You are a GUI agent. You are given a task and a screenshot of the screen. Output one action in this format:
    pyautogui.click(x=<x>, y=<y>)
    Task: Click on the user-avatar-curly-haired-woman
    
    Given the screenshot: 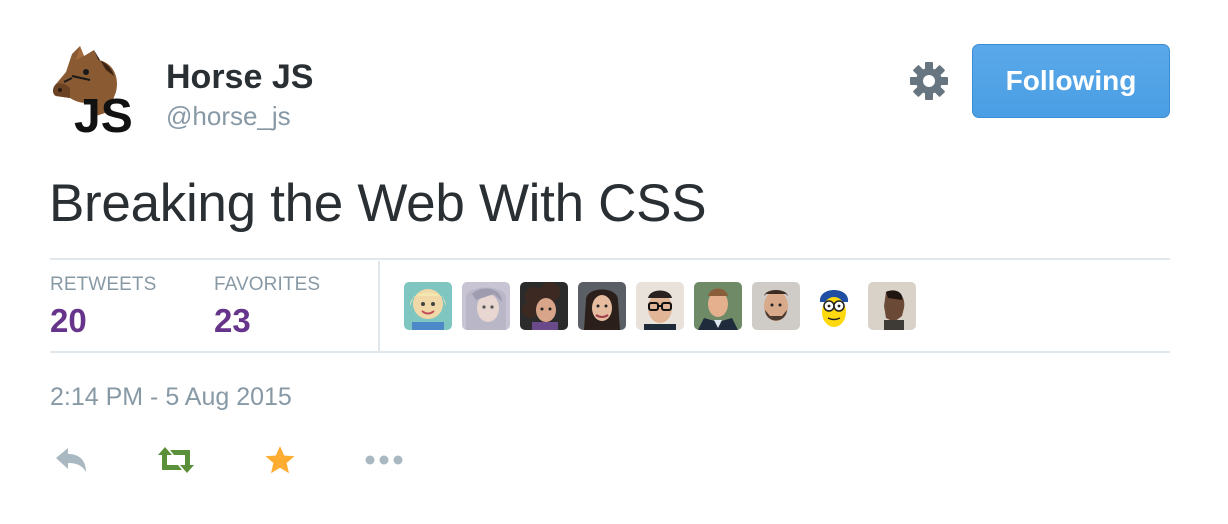 What is the action you would take?
    pyautogui.click(x=544, y=306)
    